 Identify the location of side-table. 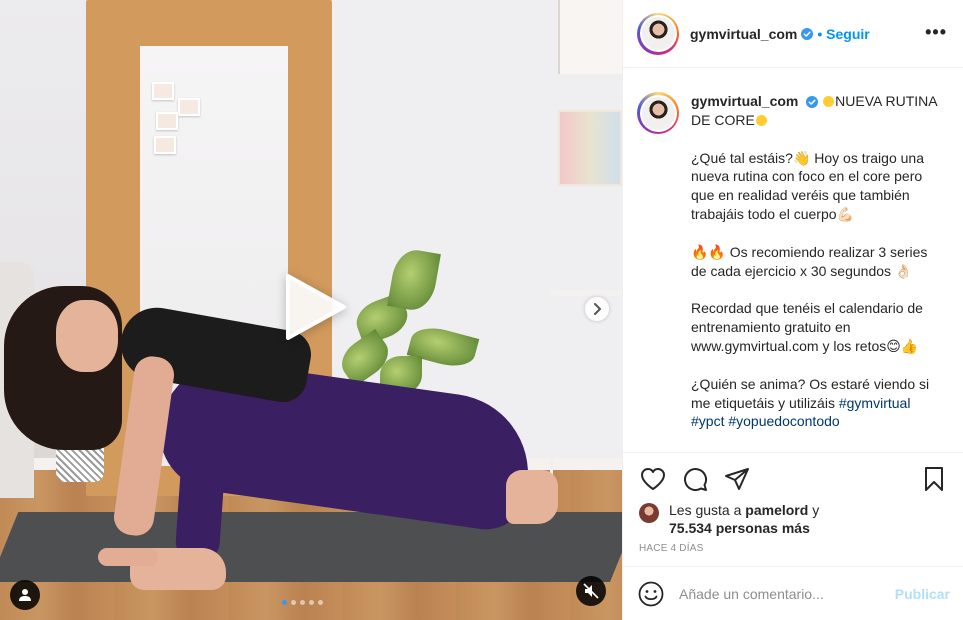
(586, 385).